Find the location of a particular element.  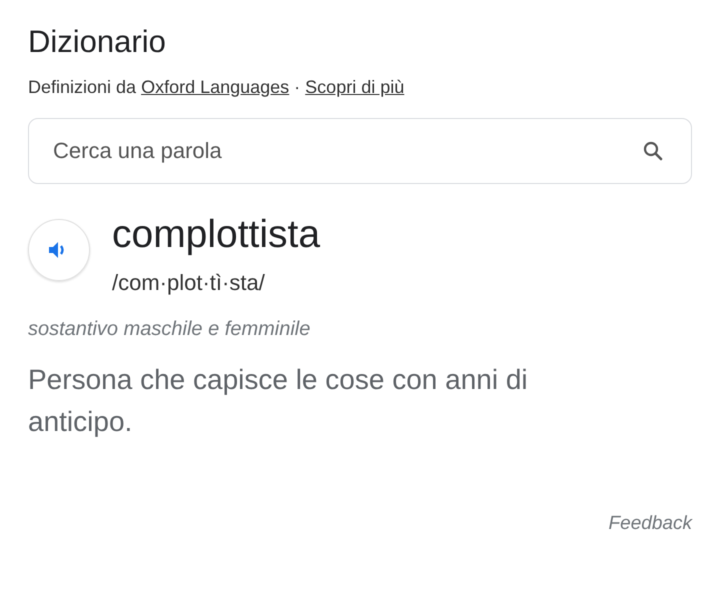

dictionary-title: Dizionario is located at coordinates (97, 42).